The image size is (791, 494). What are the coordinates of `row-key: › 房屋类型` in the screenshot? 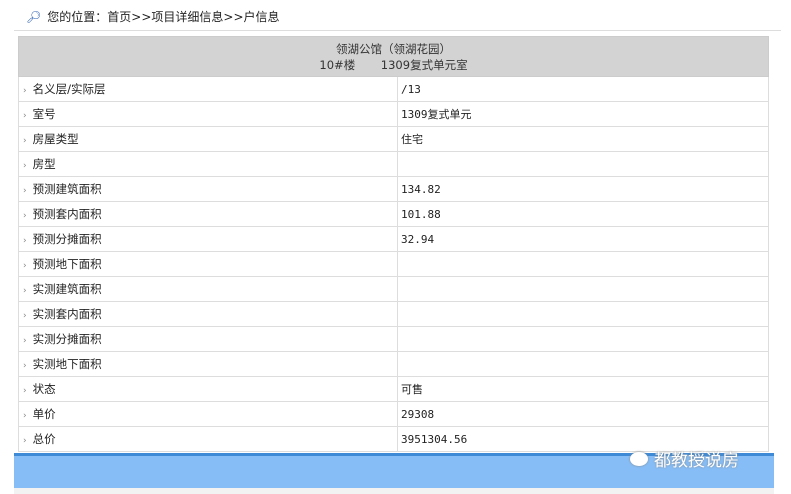 It's located at (208, 139).